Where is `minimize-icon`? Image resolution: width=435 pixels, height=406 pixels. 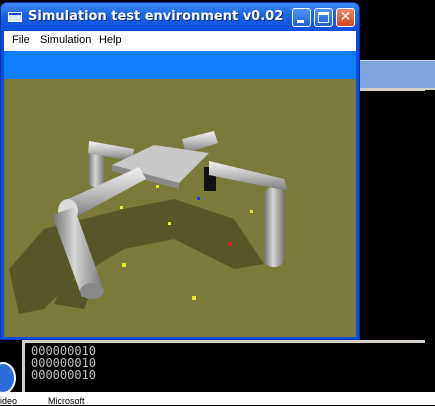
minimize-icon is located at coordinates (300, 21).